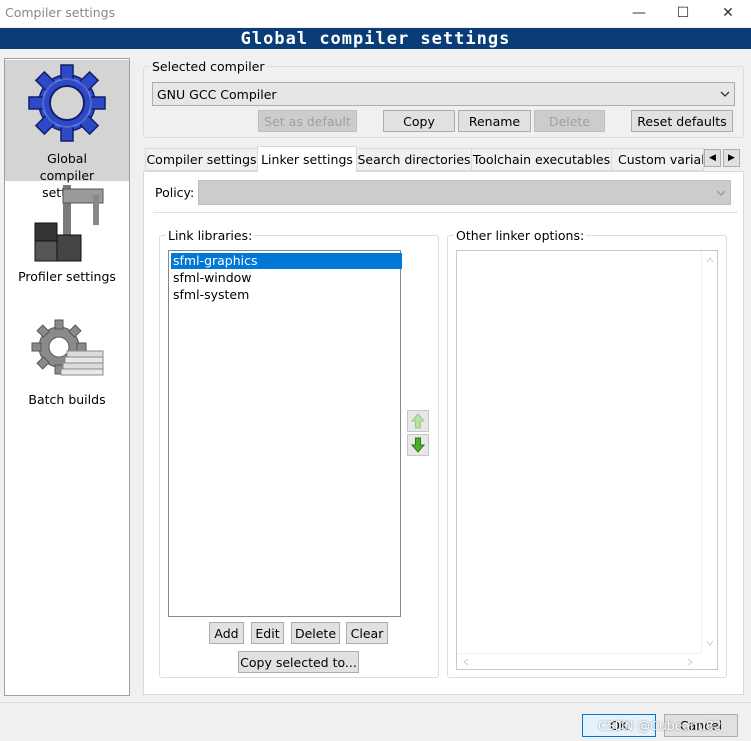  I want to click on category-profiler: Profiler settings, so click(67, 237).